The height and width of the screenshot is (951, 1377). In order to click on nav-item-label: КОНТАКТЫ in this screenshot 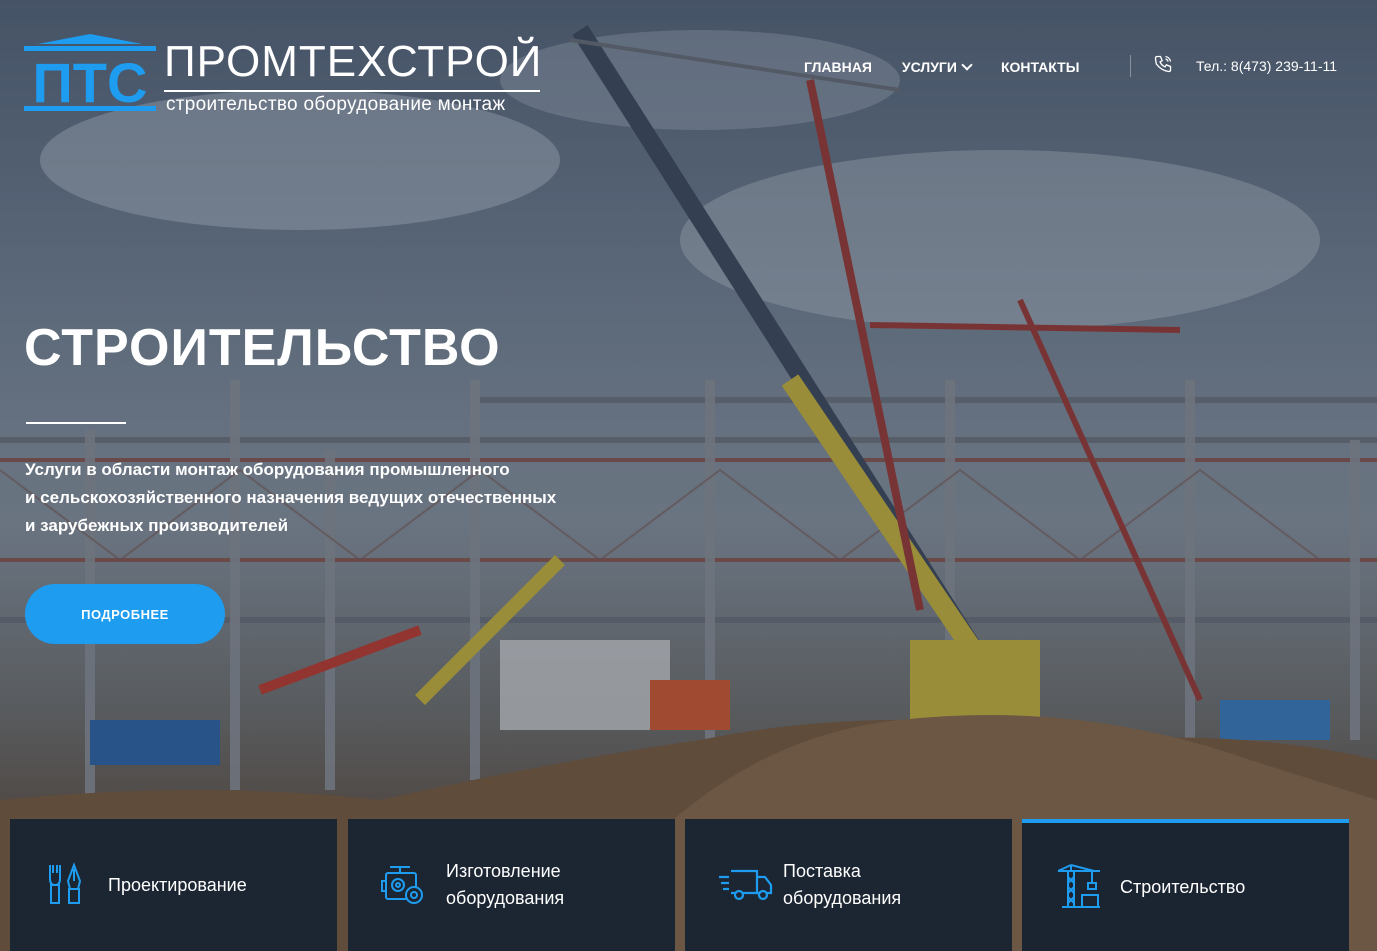, I will do `click(1040, 67)`.